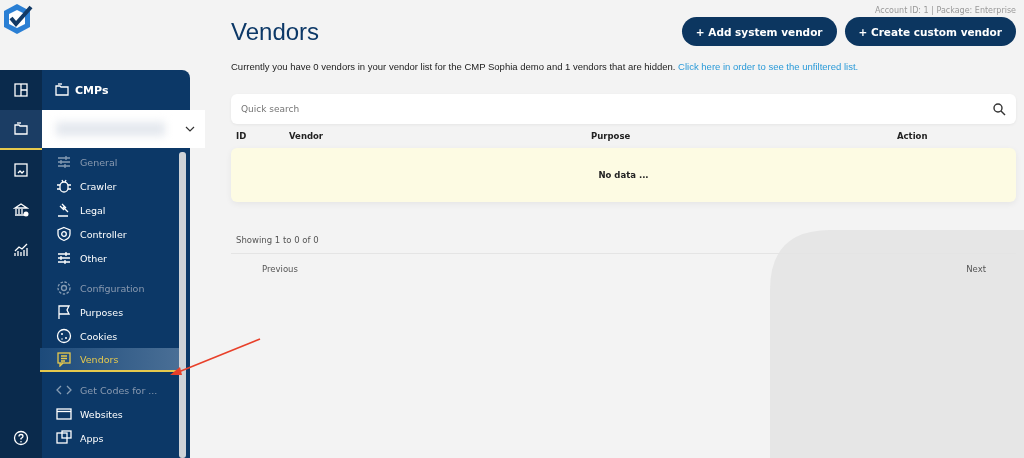  I want to click on nav-item: Websites, so click(110, 414).